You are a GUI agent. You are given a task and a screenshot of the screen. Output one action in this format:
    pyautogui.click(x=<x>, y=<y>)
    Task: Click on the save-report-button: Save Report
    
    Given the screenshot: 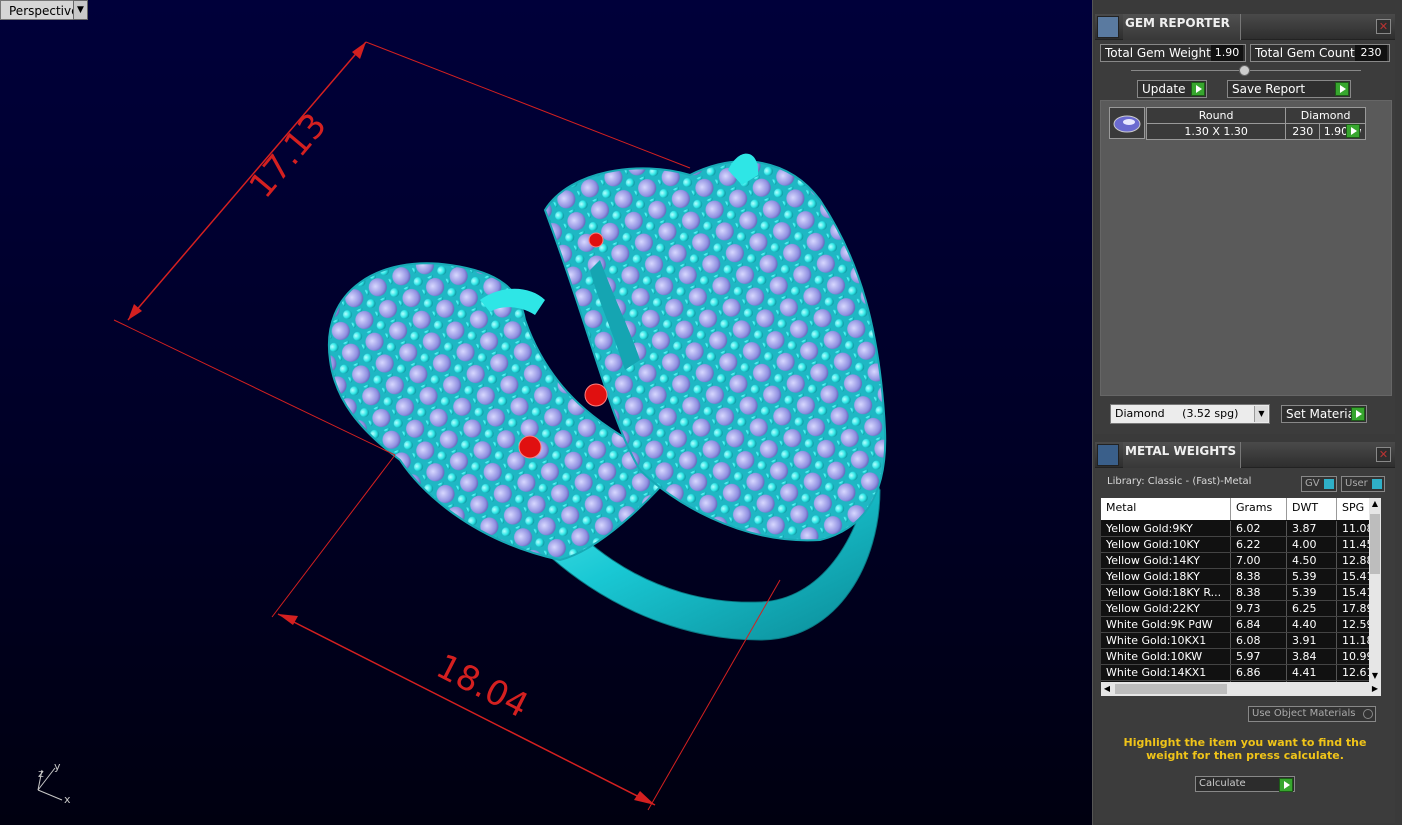 What is the action you would take?
    pyautogui.click(x=1289, y=89)
    